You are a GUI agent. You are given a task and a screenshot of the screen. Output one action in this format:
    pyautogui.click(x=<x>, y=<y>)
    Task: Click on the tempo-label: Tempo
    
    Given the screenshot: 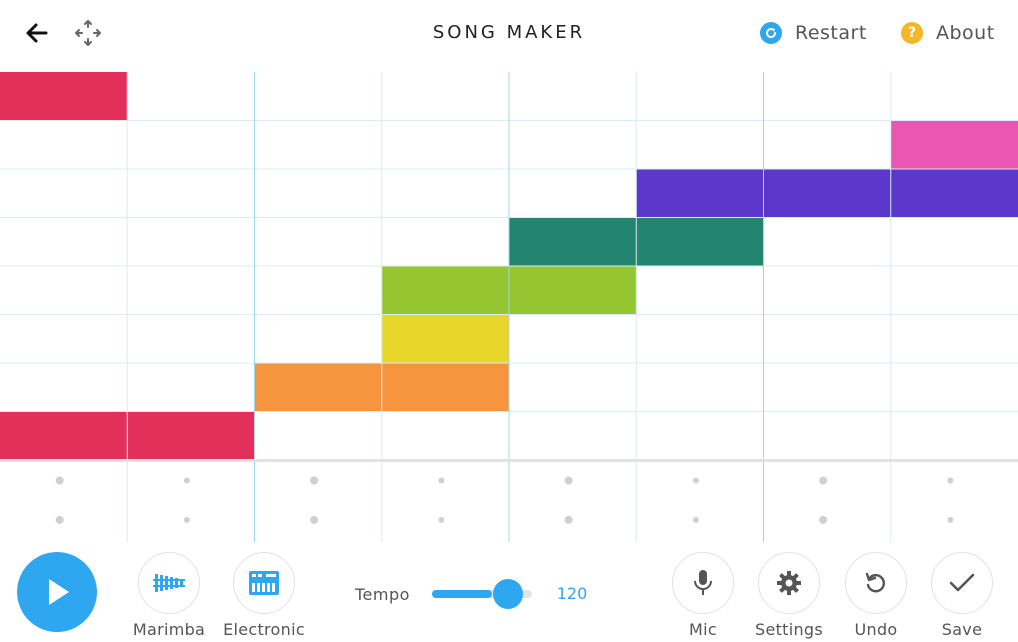 What is the action you would take?
    pyautogui.click(x=382, y=594)
    